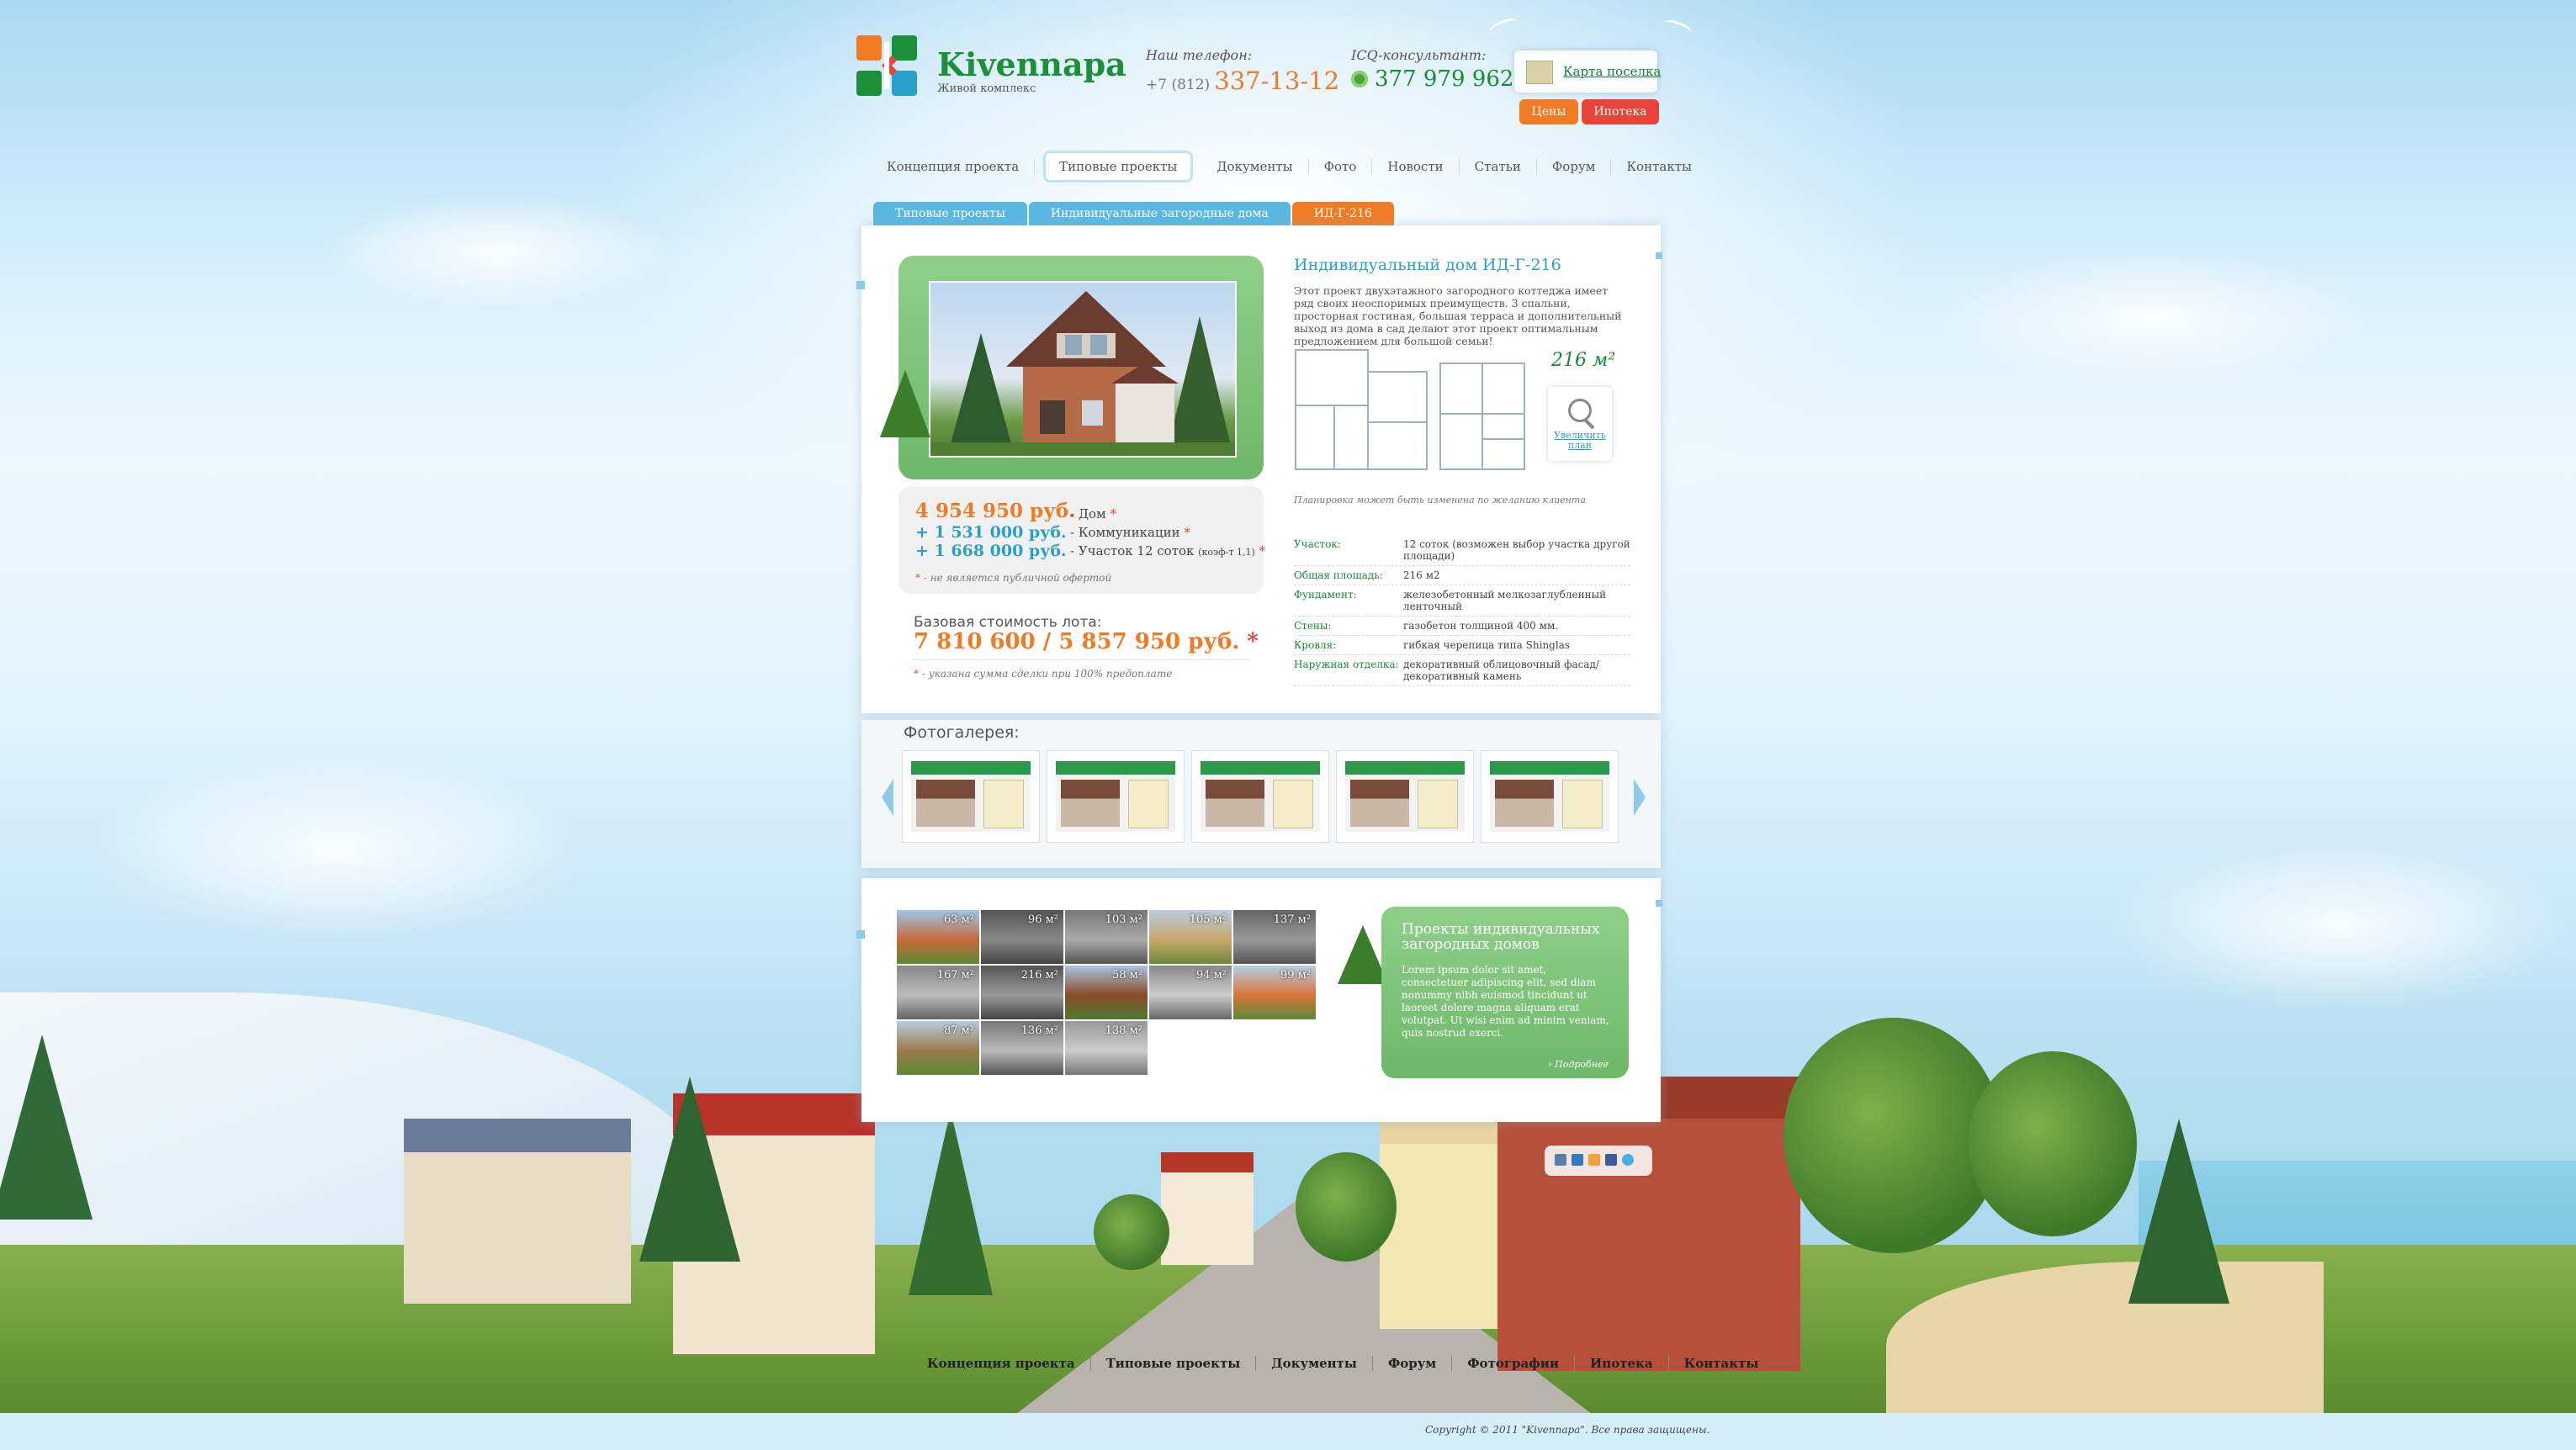 The height and width of the screenshot is (1450, 2576). What do you see at coordinates (1082, 659) in the screenshot?
I see `divider` at bounding box center [1082, 659].